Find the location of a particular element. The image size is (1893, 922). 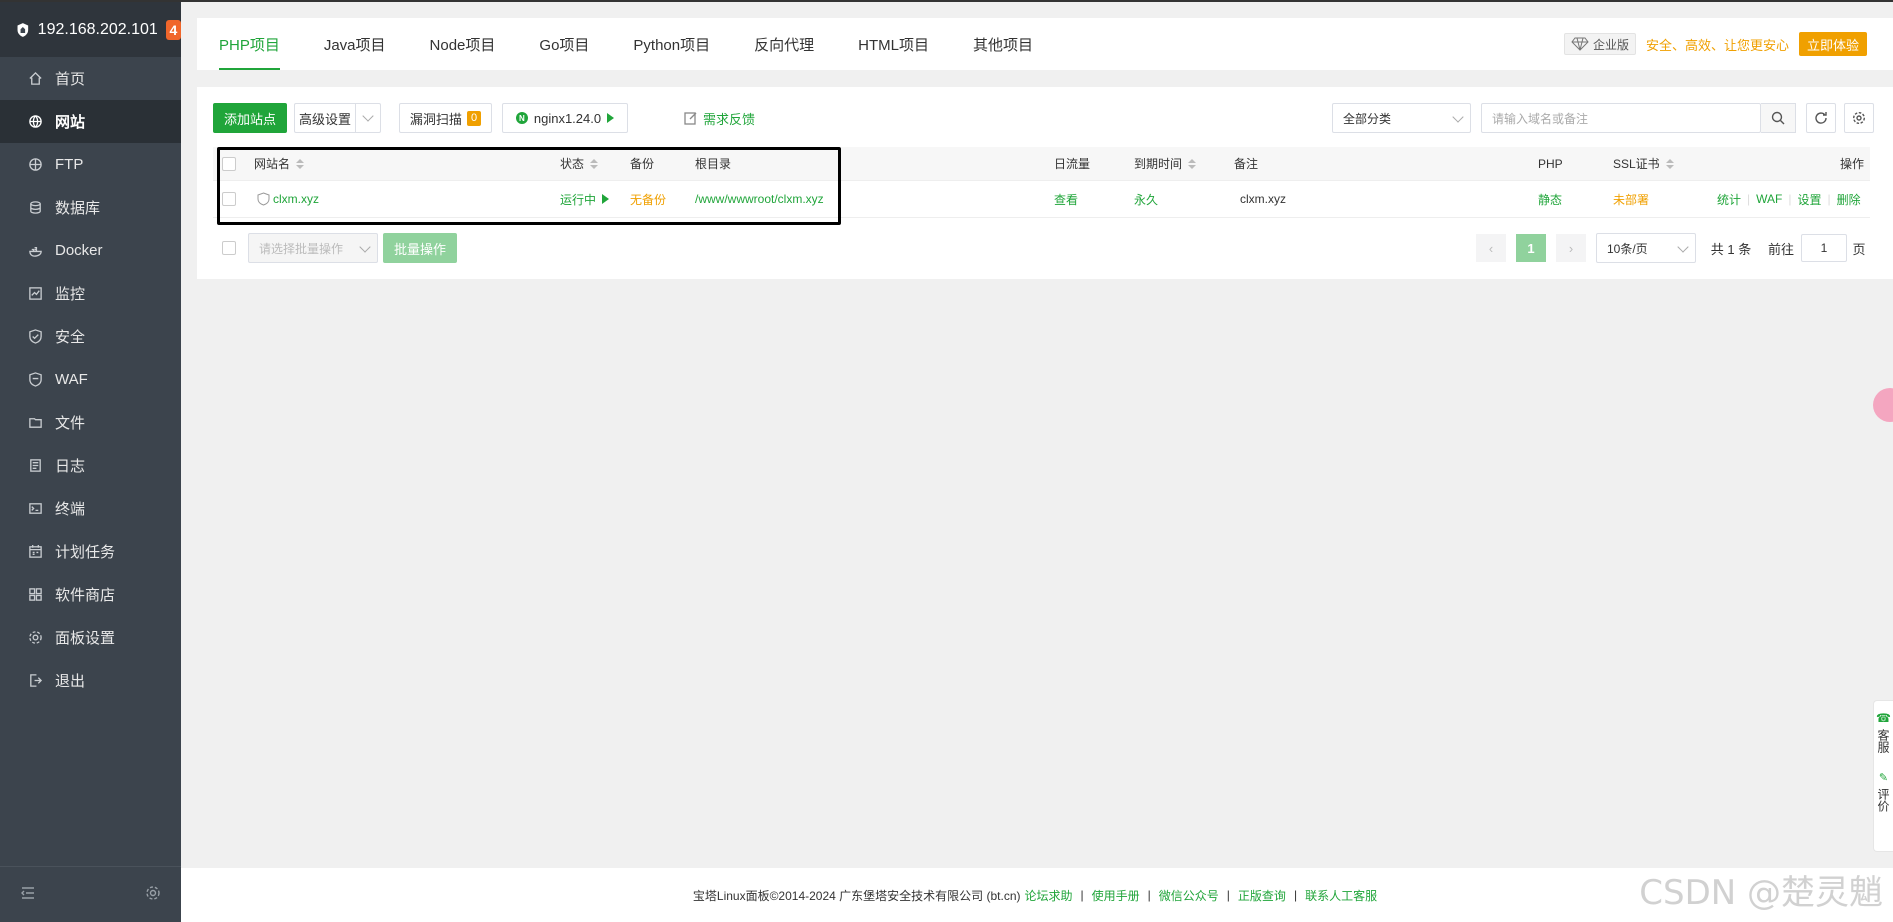

footer-link-wechat: 微信公众号 is located at coordinates (1189, 895).